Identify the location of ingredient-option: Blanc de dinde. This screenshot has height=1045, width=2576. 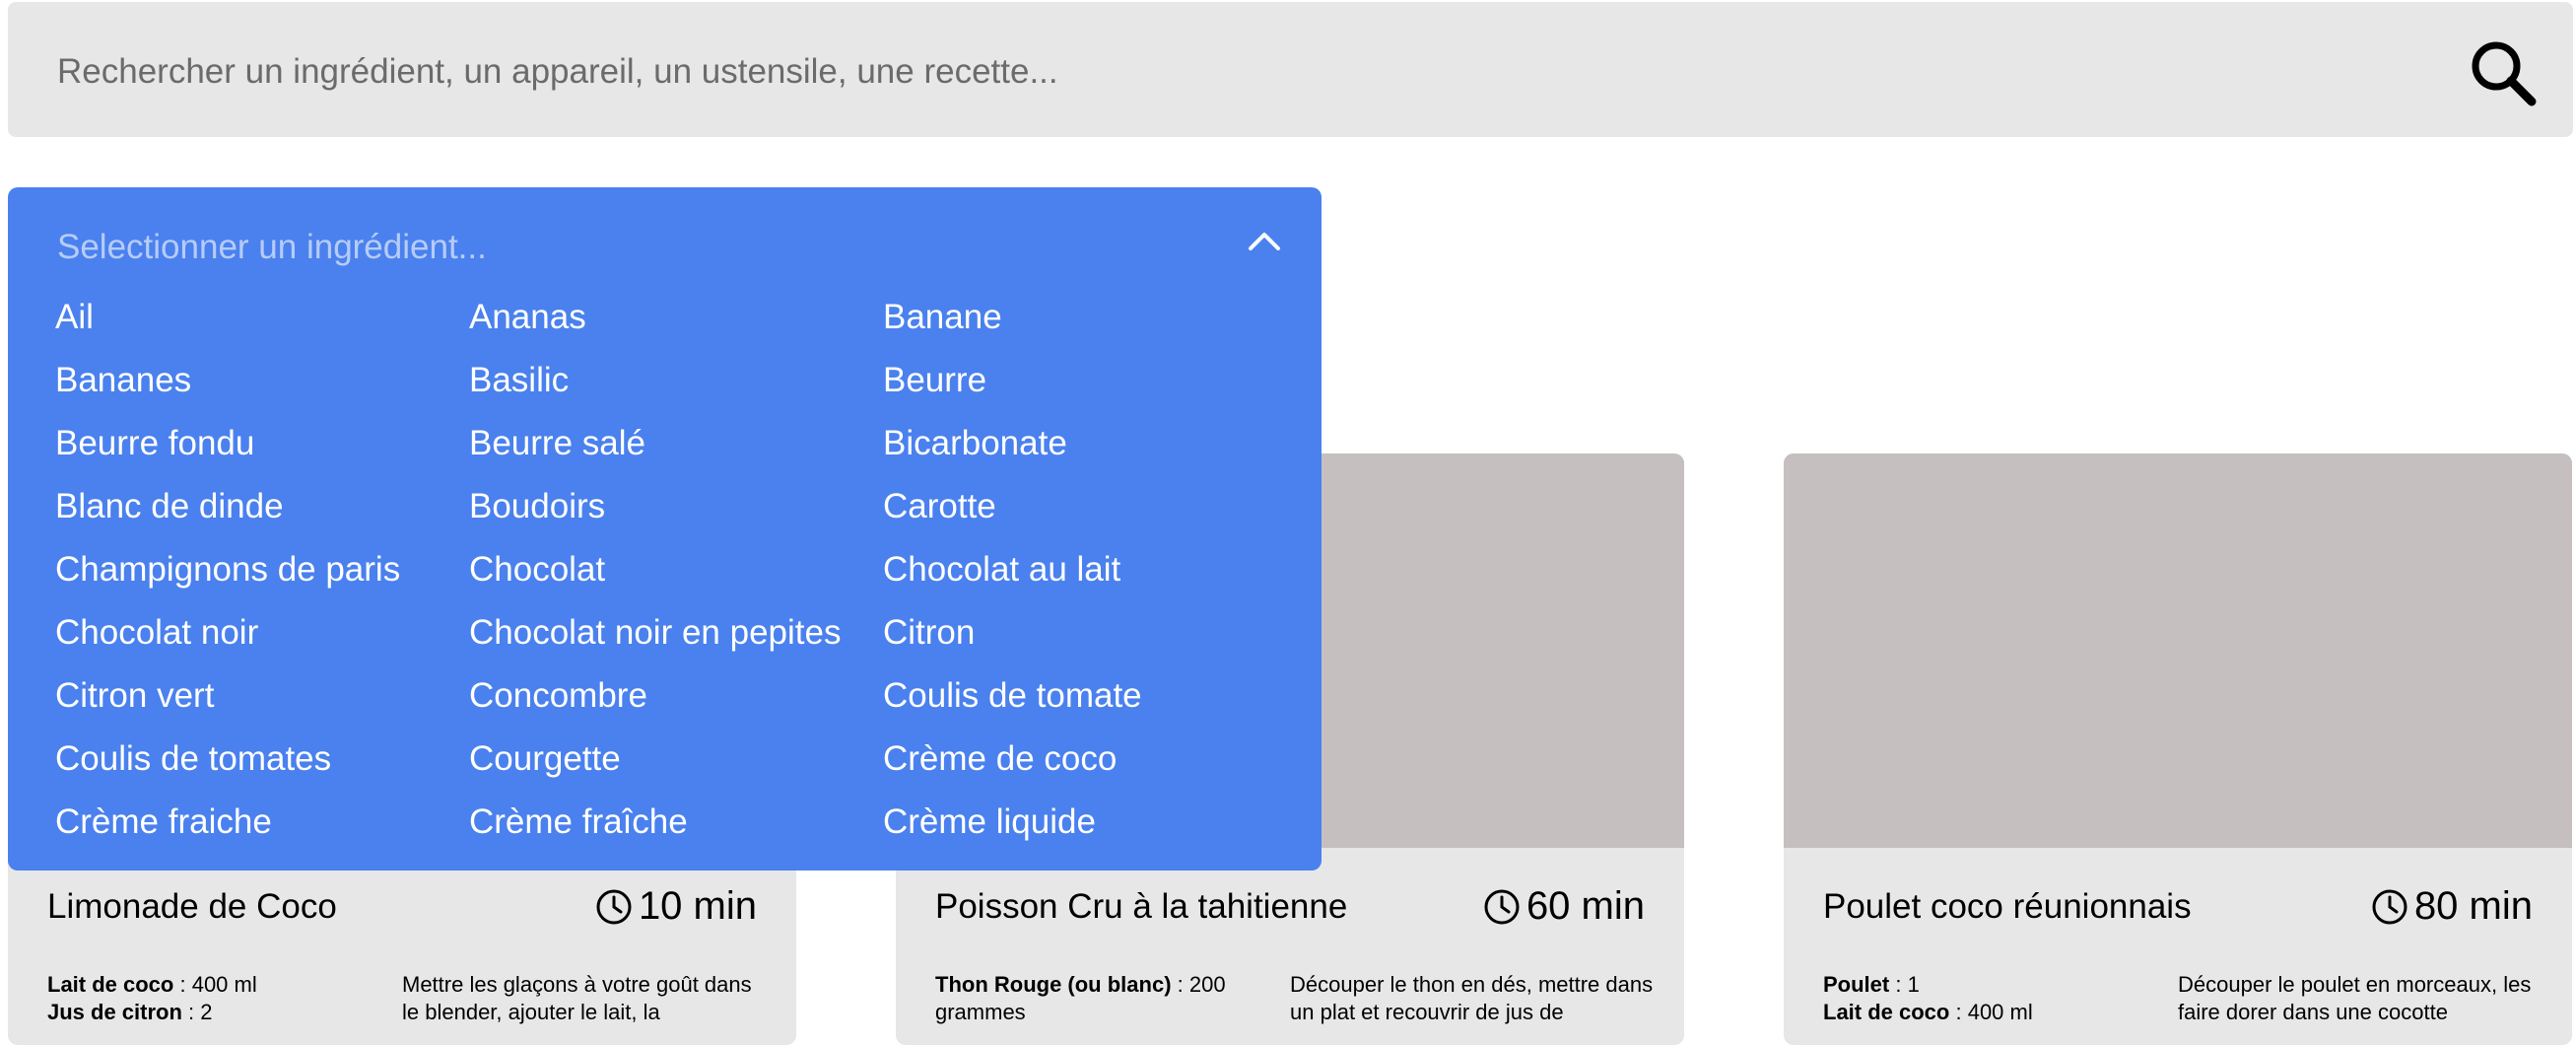
(262, 506).